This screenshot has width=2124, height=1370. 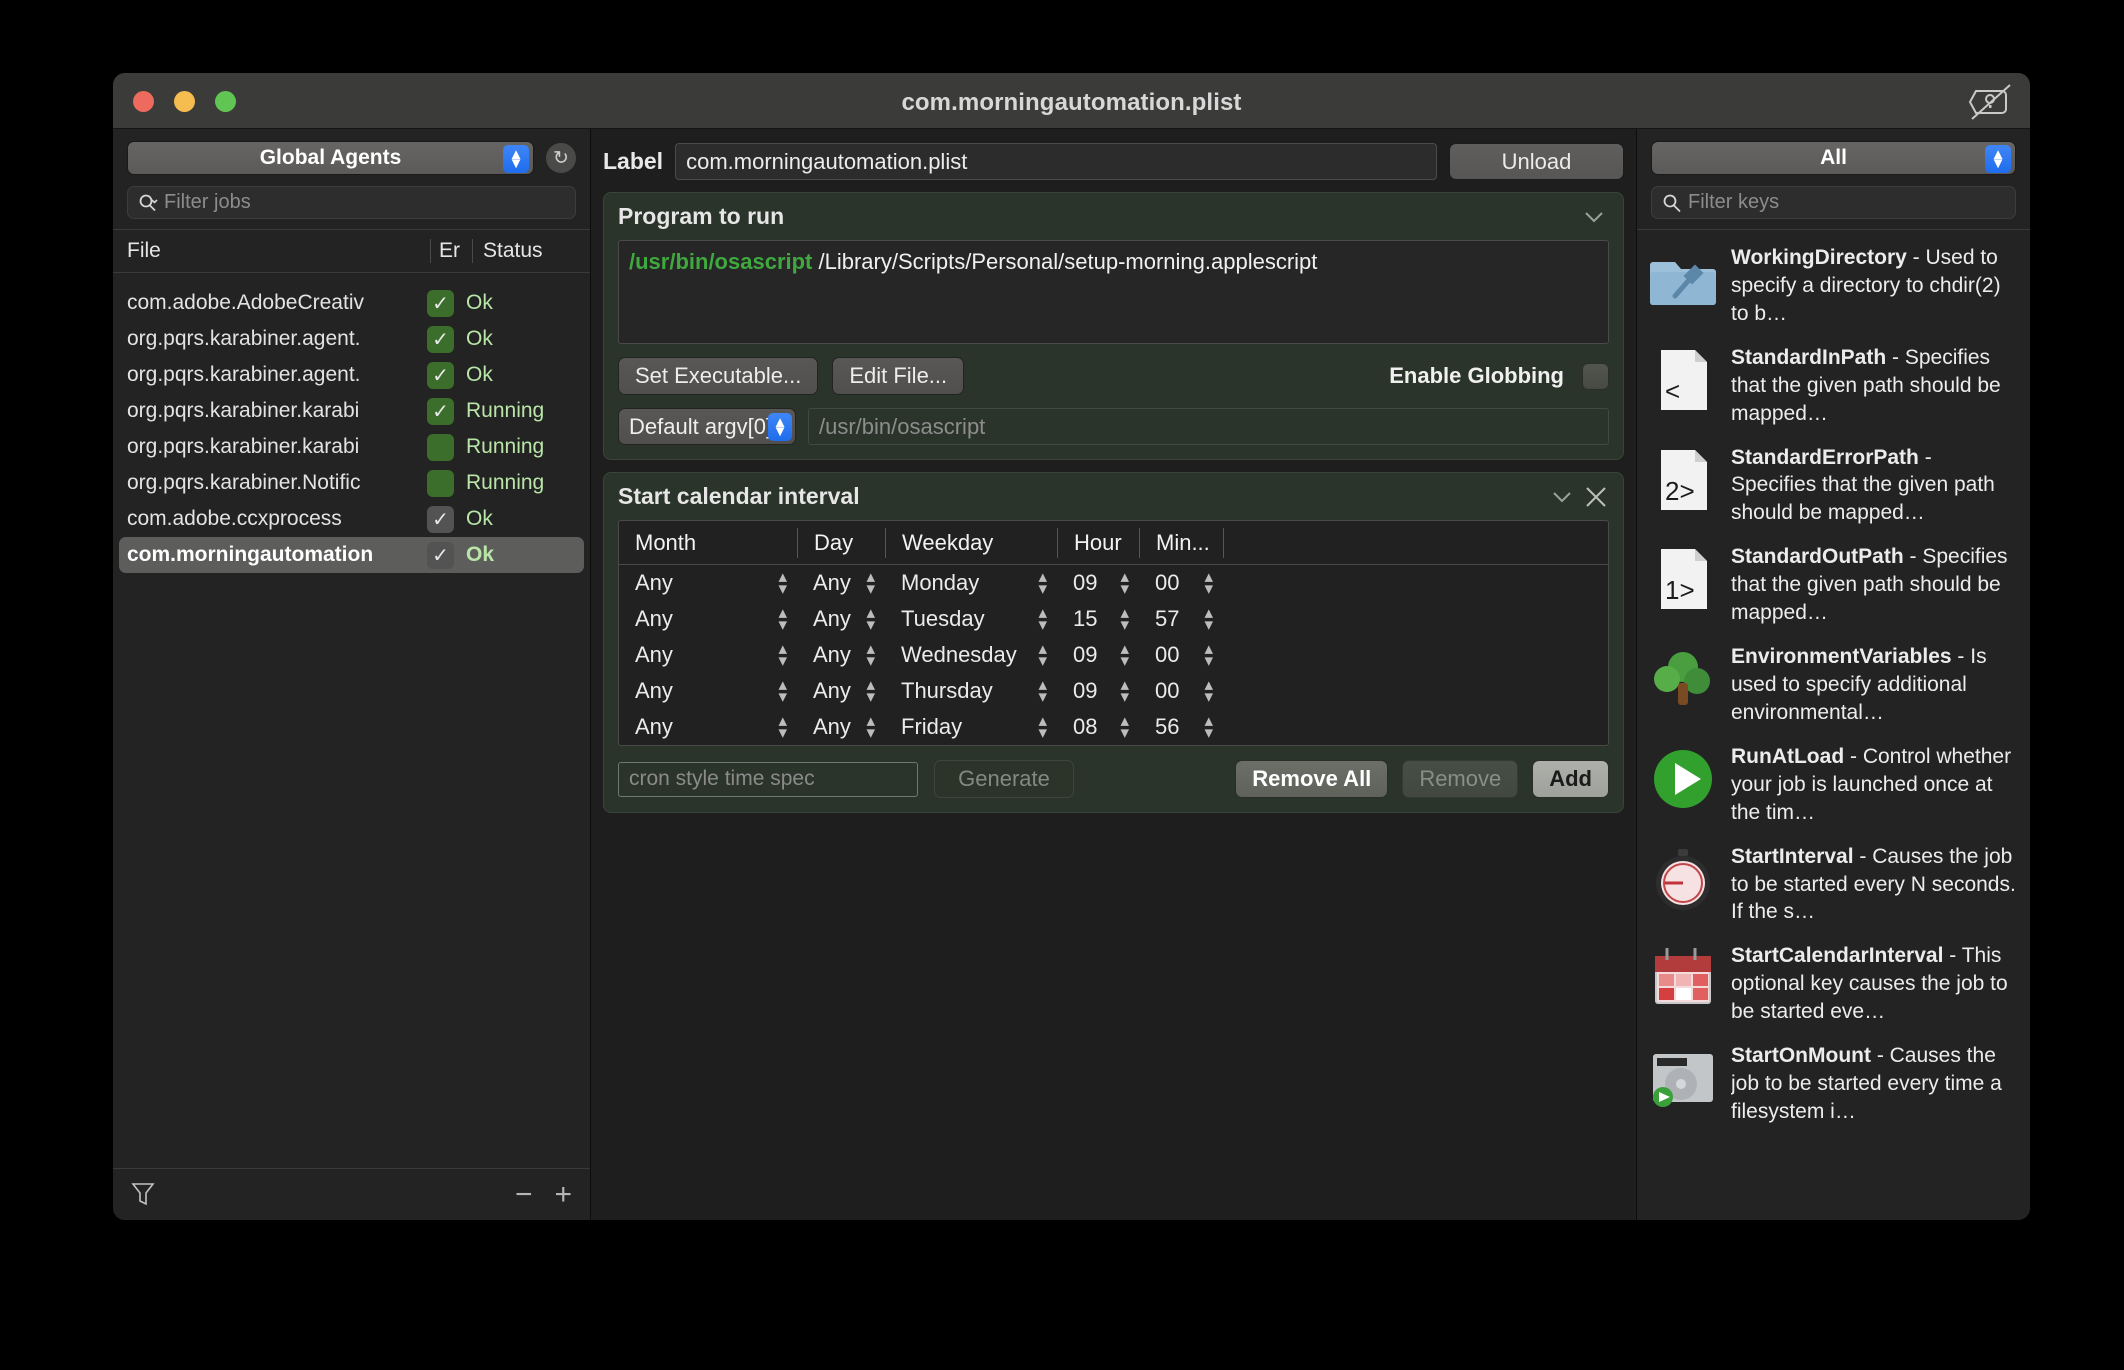 I want to click on file-list-row: com.morningautomation ✓ Ok, so click(x=351, y=555).